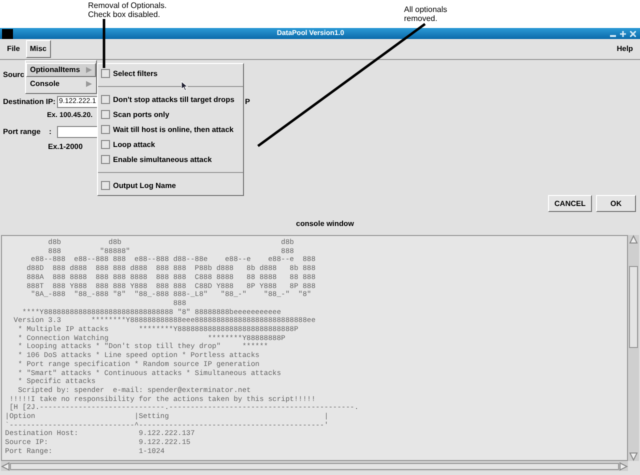  Describe the element at coordinates (104, 43) in the screenshot. I see `leader-line` at that location.